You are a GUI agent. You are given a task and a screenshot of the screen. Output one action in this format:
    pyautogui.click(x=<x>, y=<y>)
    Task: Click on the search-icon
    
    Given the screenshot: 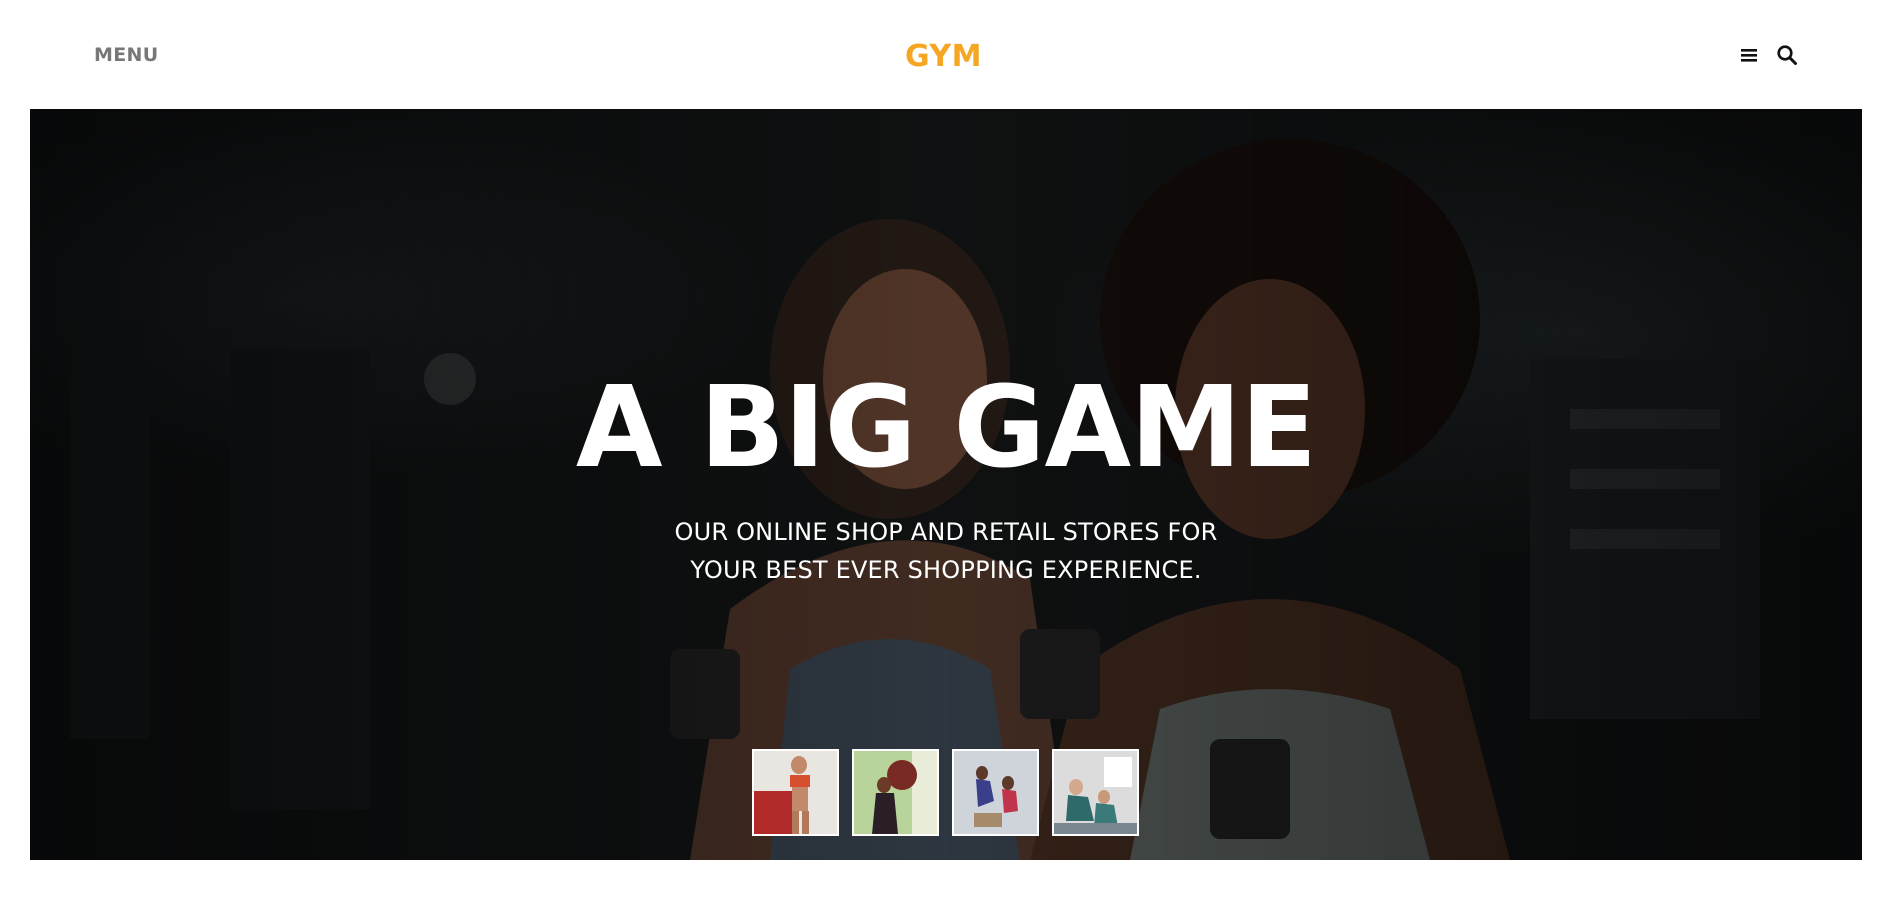 What is the action you would take?
    pyautogui.click(x=1787, y=55)
    